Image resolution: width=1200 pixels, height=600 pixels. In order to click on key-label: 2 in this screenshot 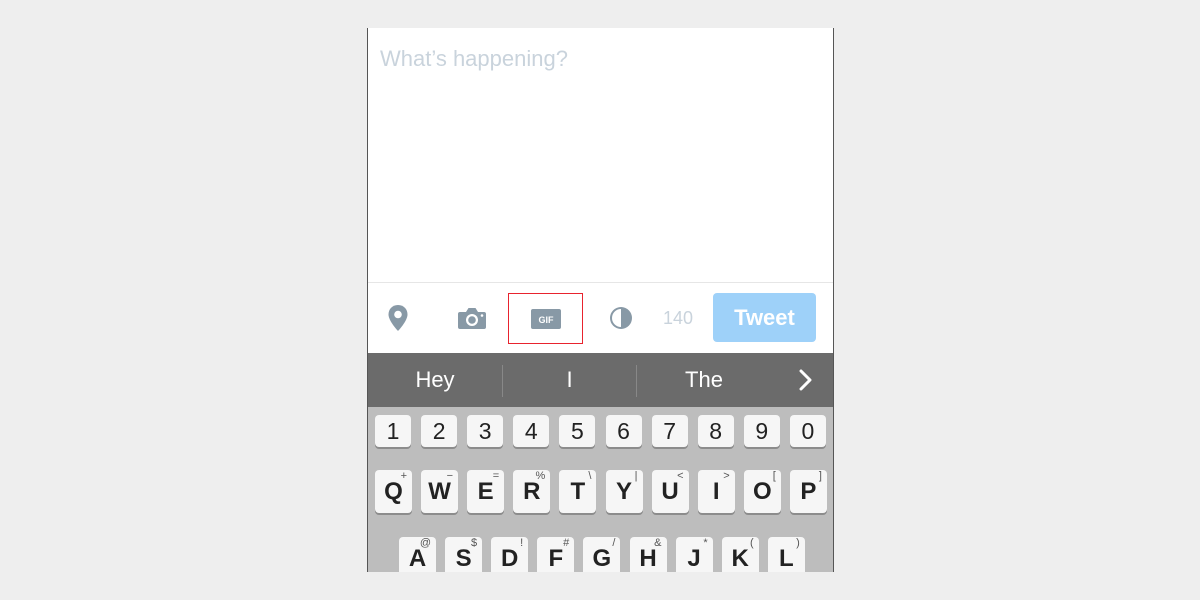, I will do `click(439, 430)`.